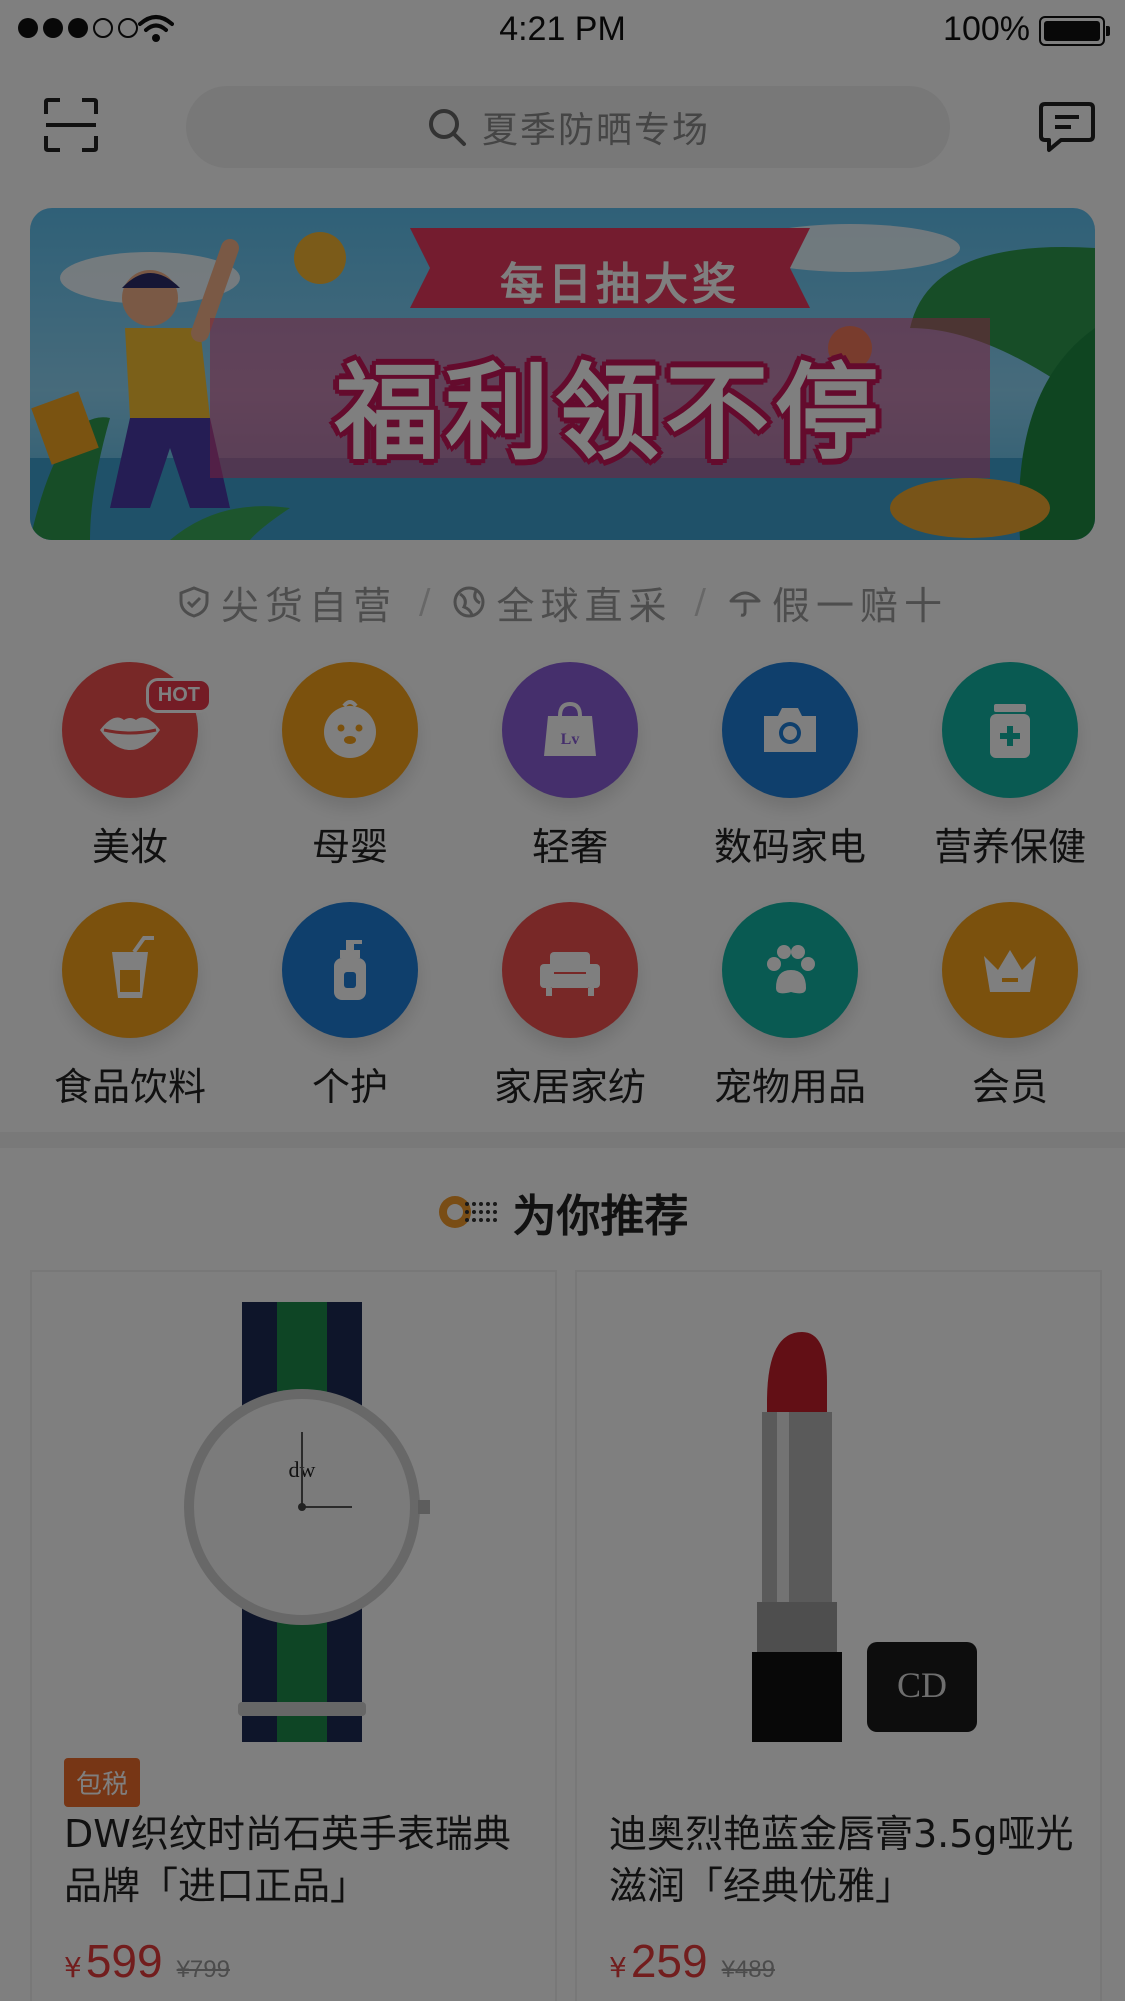 The width and height of the screenshot is (1125, 2001). I want to click on guarantee-item: 尖货自营, so click(287, 602).